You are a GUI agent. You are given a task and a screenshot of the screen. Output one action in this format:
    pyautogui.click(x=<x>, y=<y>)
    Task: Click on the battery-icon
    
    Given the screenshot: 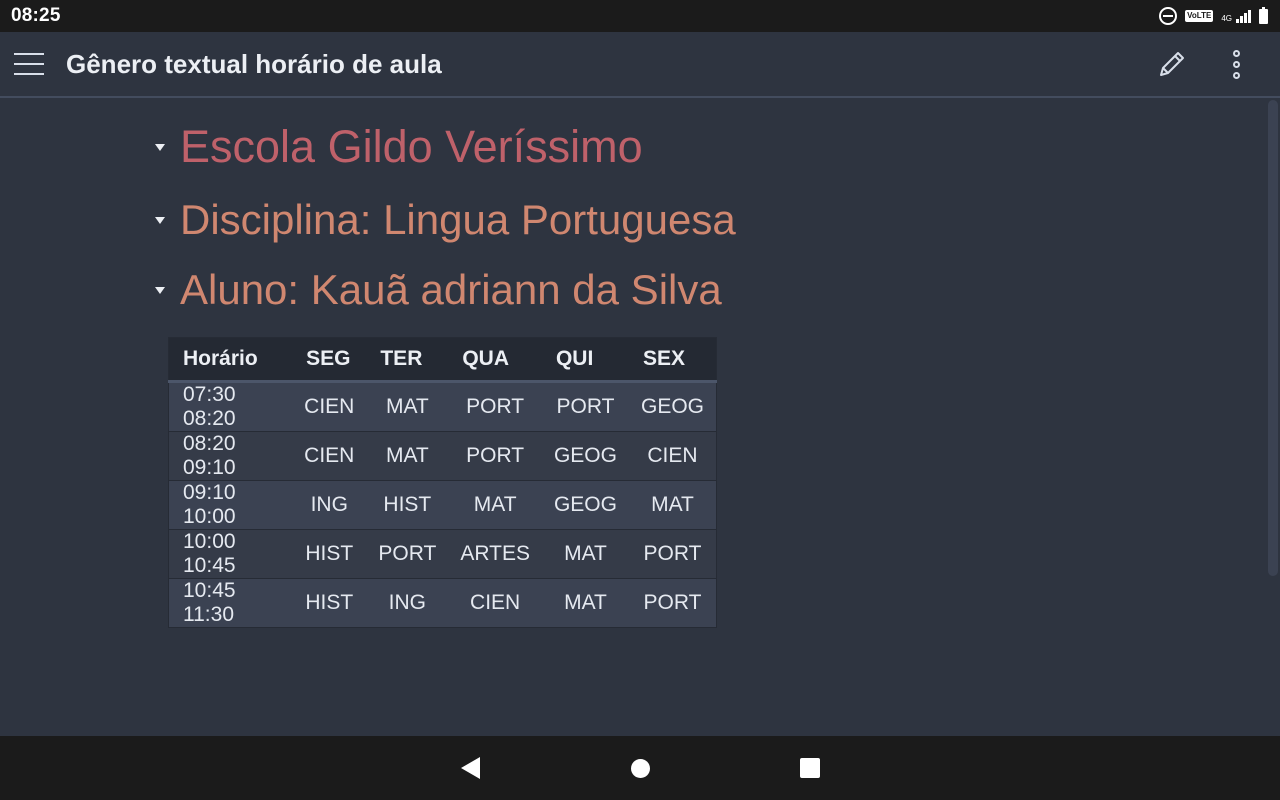 What is the action you would take?
    pyautogui.click(x=1263, y=15)
    